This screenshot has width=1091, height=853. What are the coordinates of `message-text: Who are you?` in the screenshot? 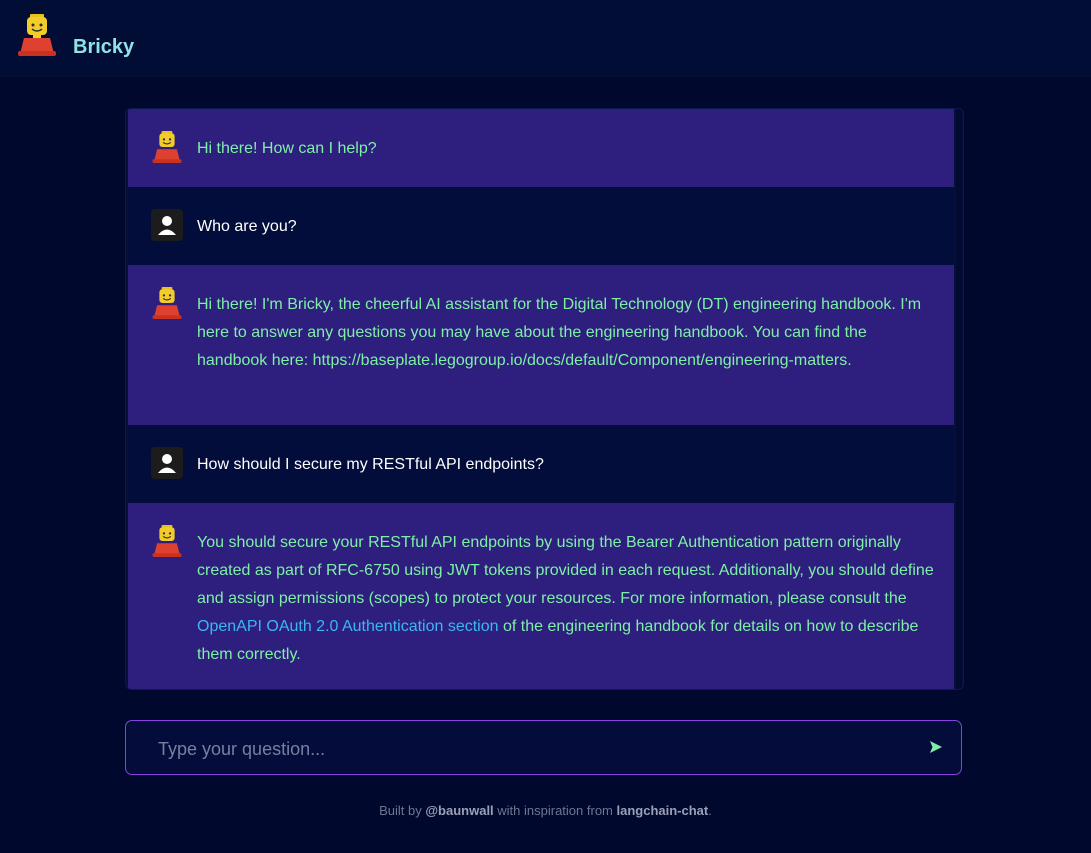 It's located at (247, 226).